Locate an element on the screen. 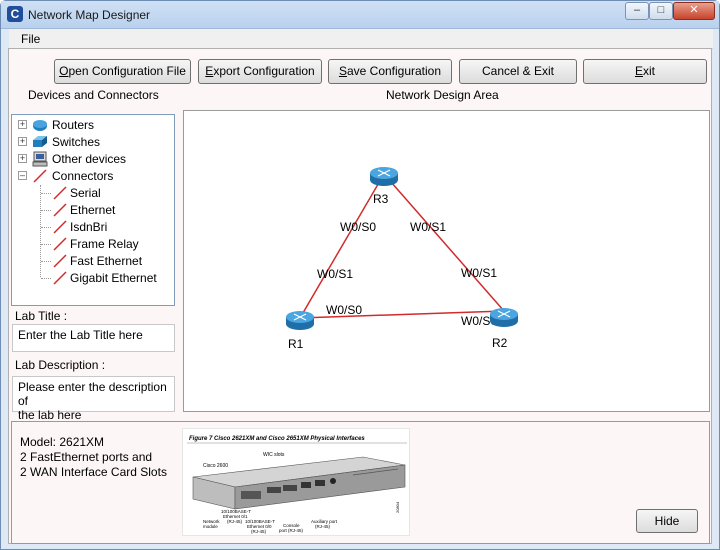  tree-label-fast-ethernet: Fast Ethernet is located at coordinates (106, 261).